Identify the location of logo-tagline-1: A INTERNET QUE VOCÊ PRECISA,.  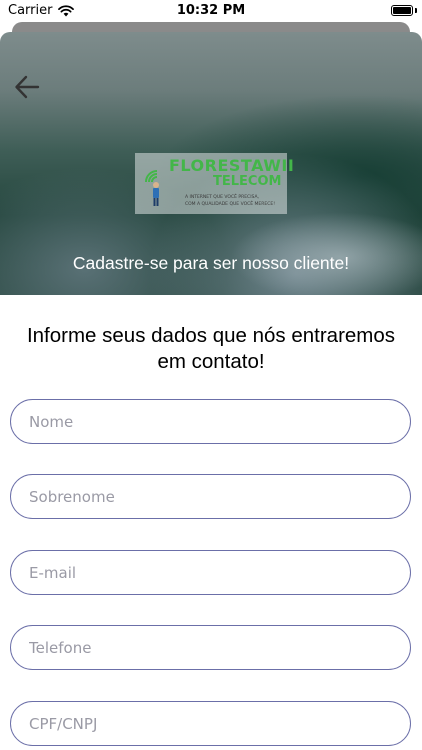
(222, 197).